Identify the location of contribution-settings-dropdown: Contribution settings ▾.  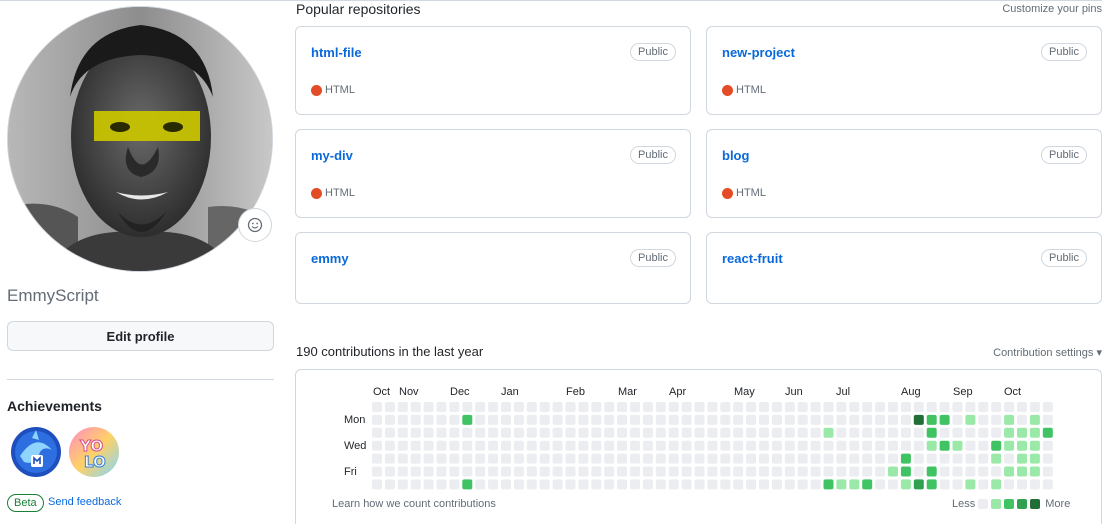
(1047, 352).